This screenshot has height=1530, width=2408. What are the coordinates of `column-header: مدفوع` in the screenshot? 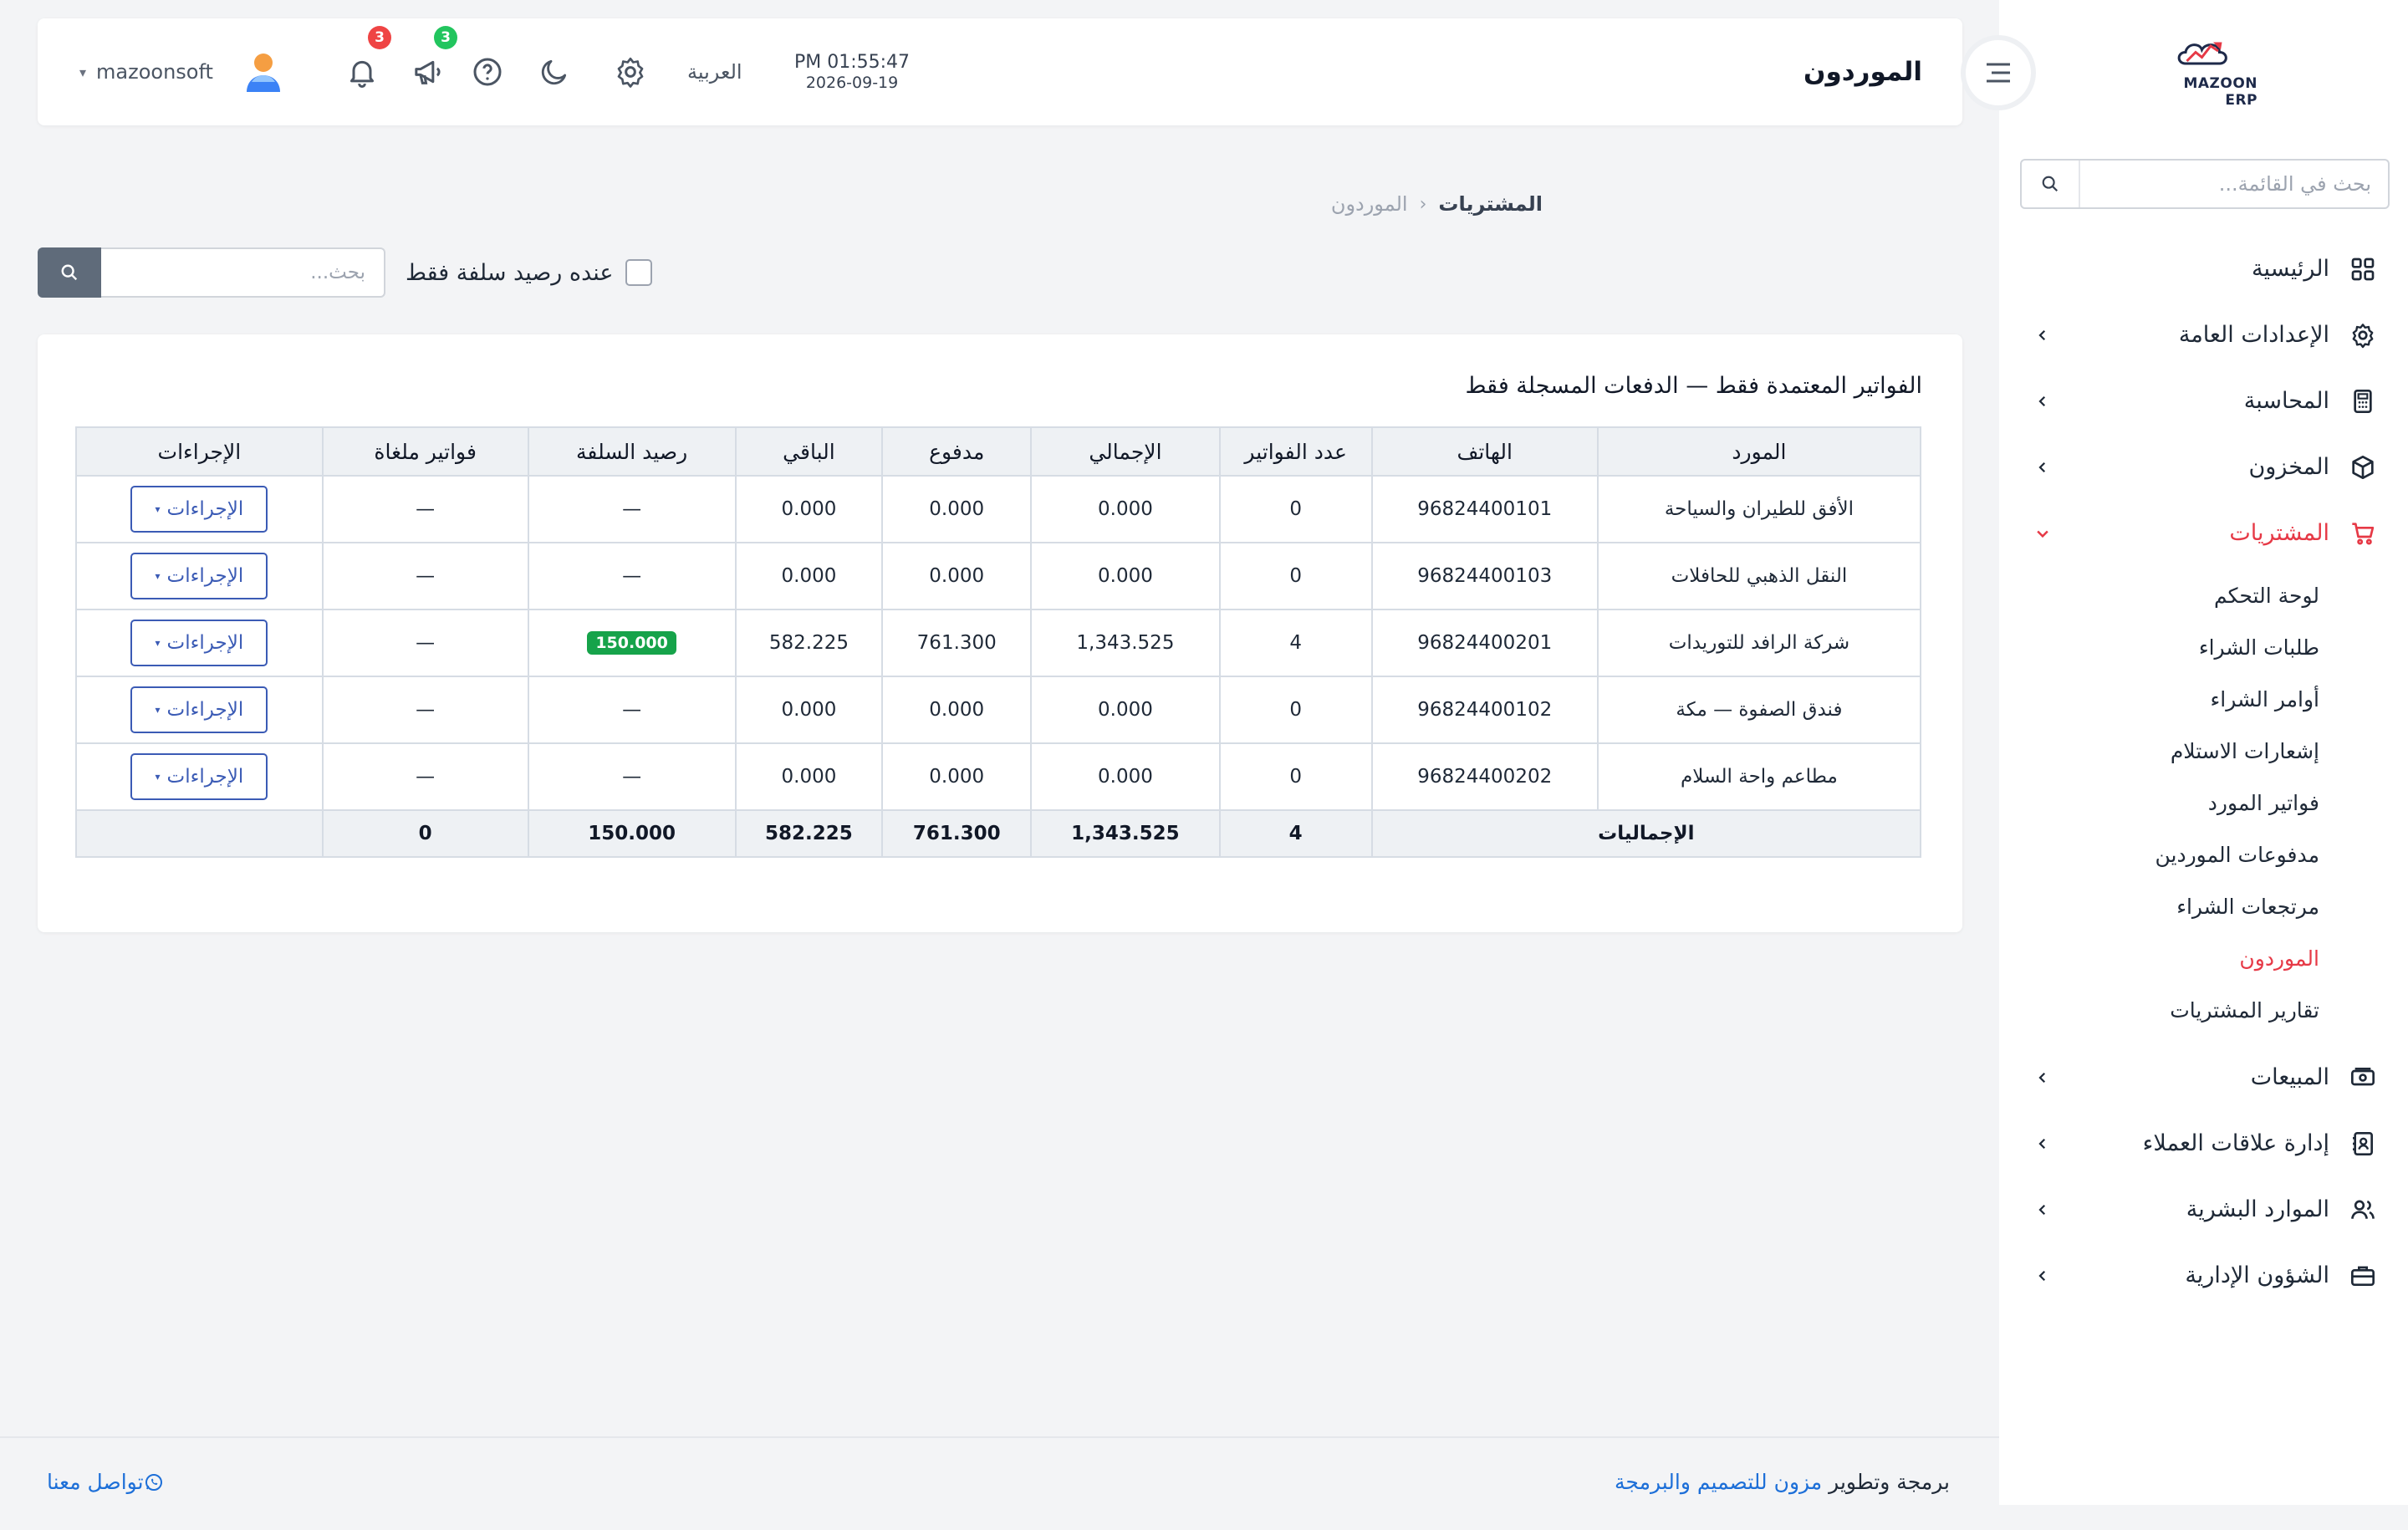 It's located at (957, 451).